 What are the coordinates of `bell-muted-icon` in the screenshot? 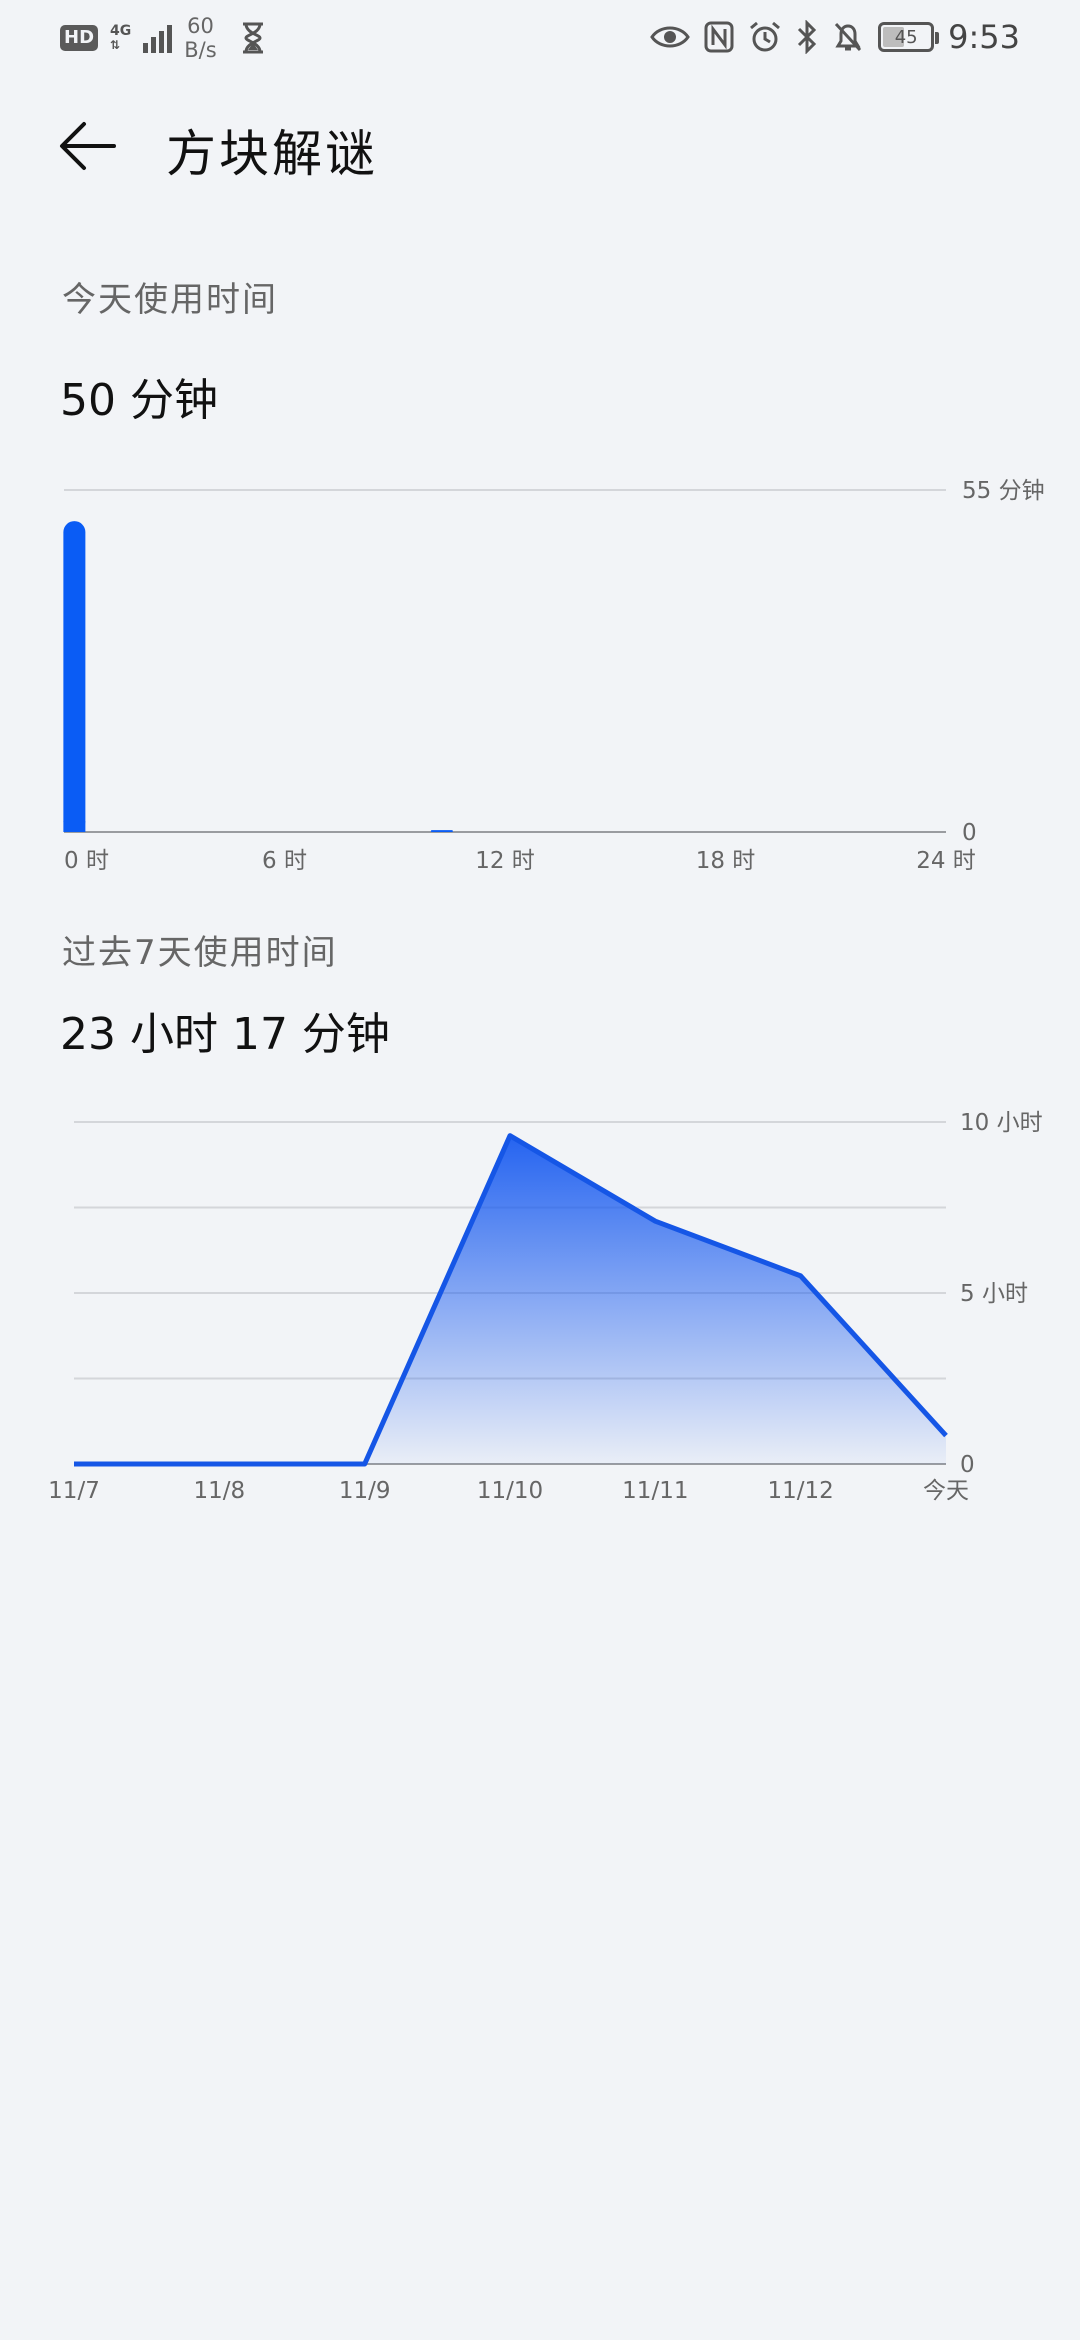 It's located at (848, 37).